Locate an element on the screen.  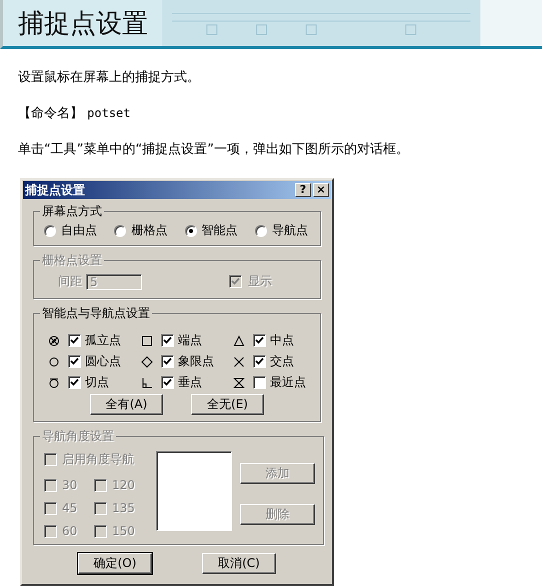
radio-label: 智能点 is located at coordinates (220, 230).